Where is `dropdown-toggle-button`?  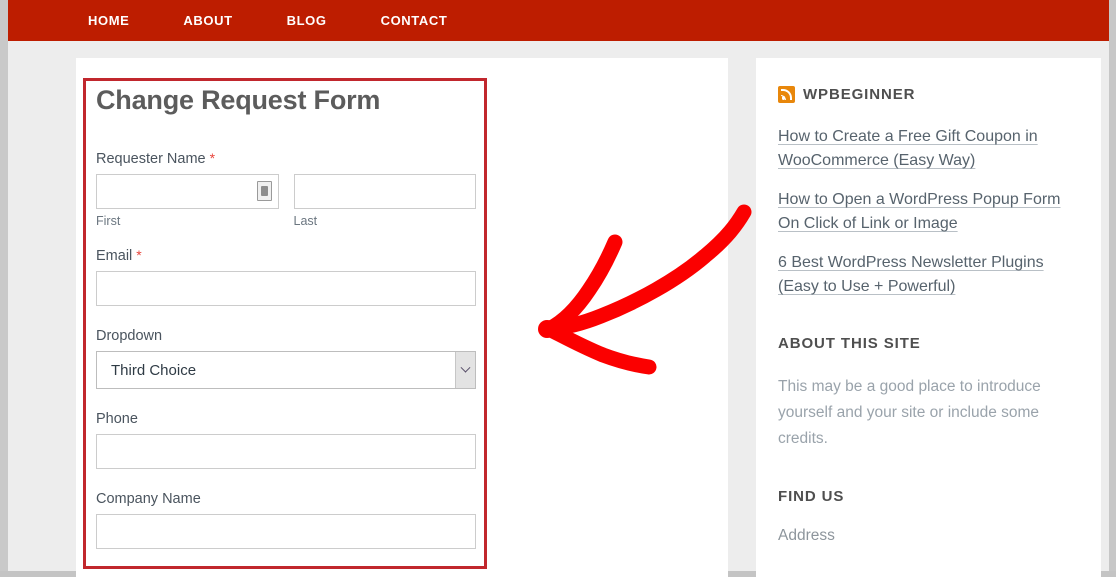 dropdown-toggle-button is located at coordinates (465, 370).